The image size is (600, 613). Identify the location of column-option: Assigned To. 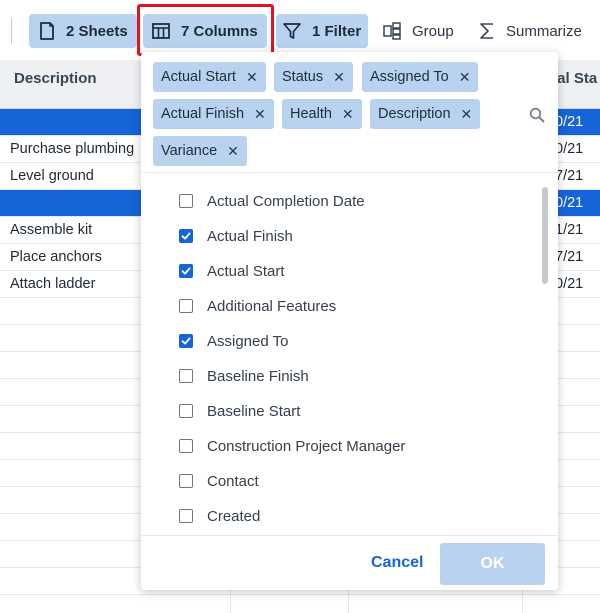
(233, 341).